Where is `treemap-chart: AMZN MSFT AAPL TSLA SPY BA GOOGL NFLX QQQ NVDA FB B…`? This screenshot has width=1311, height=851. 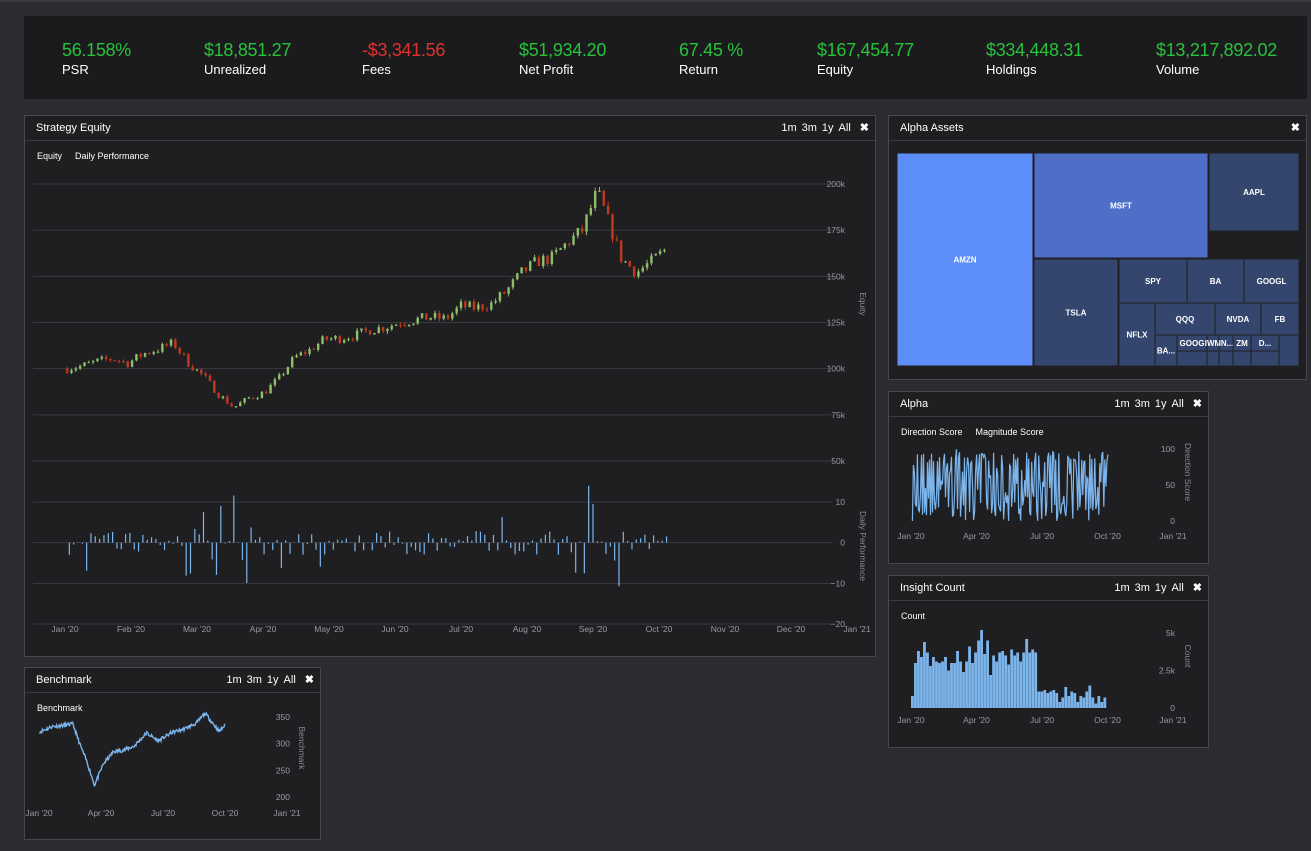 treemap-chart: AMZN MSFT AAPL TSLA SPY BA GOOGL NFLX QQQ NVDA FB B… is located at coordinates (1098, 259).